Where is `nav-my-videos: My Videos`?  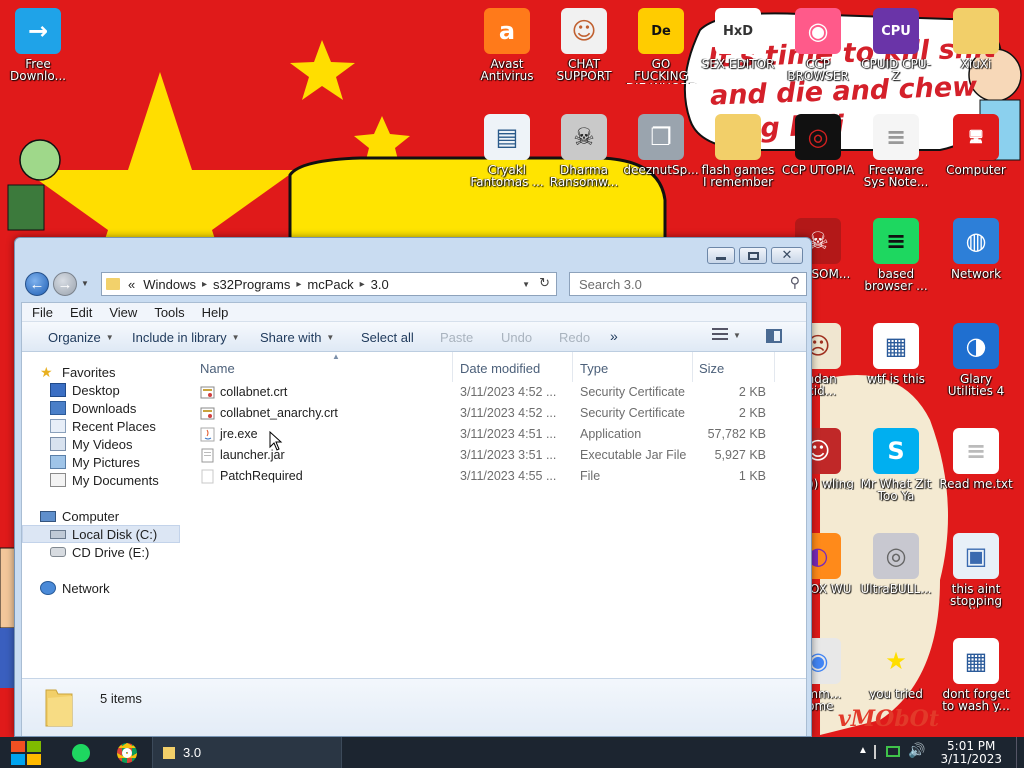 nav-my-videos: My Videos is located at coordinates (91, 444).